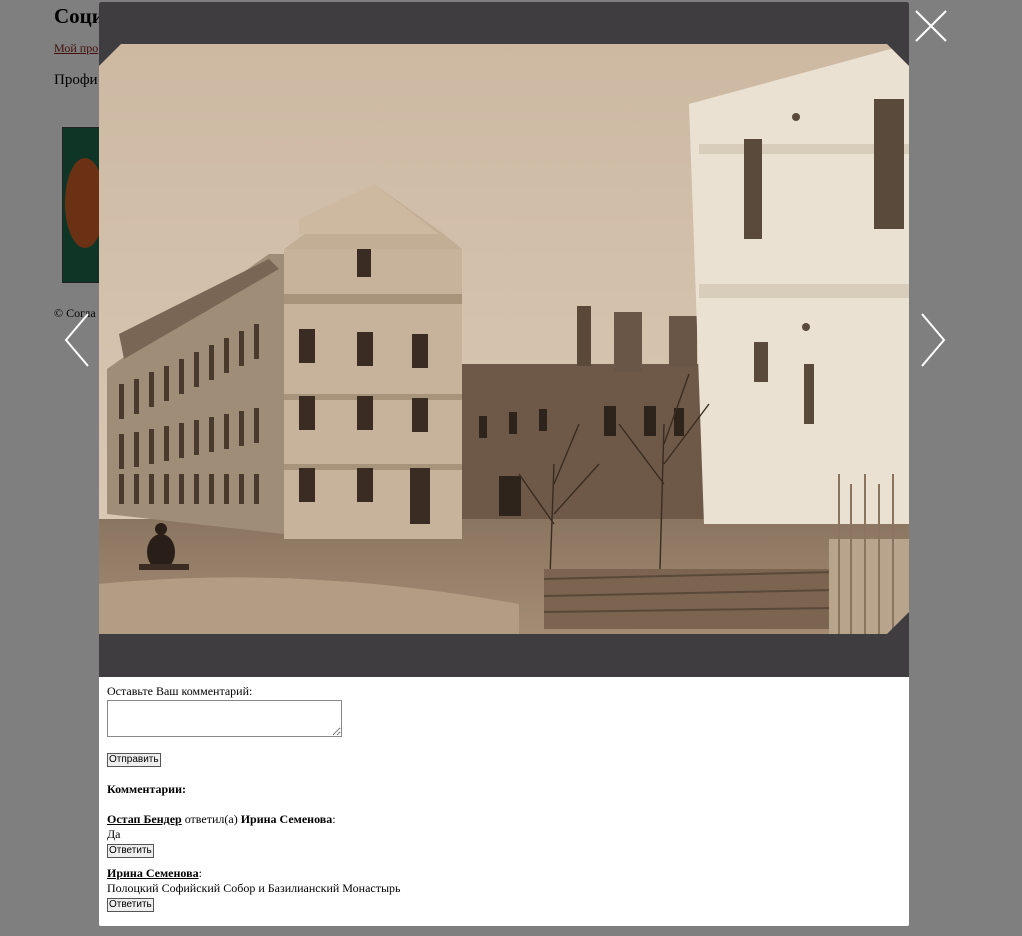 This screenshot has height=936, width=1022. I want to click on comment-author-link: Ирина Семенова, so click(153, 873).